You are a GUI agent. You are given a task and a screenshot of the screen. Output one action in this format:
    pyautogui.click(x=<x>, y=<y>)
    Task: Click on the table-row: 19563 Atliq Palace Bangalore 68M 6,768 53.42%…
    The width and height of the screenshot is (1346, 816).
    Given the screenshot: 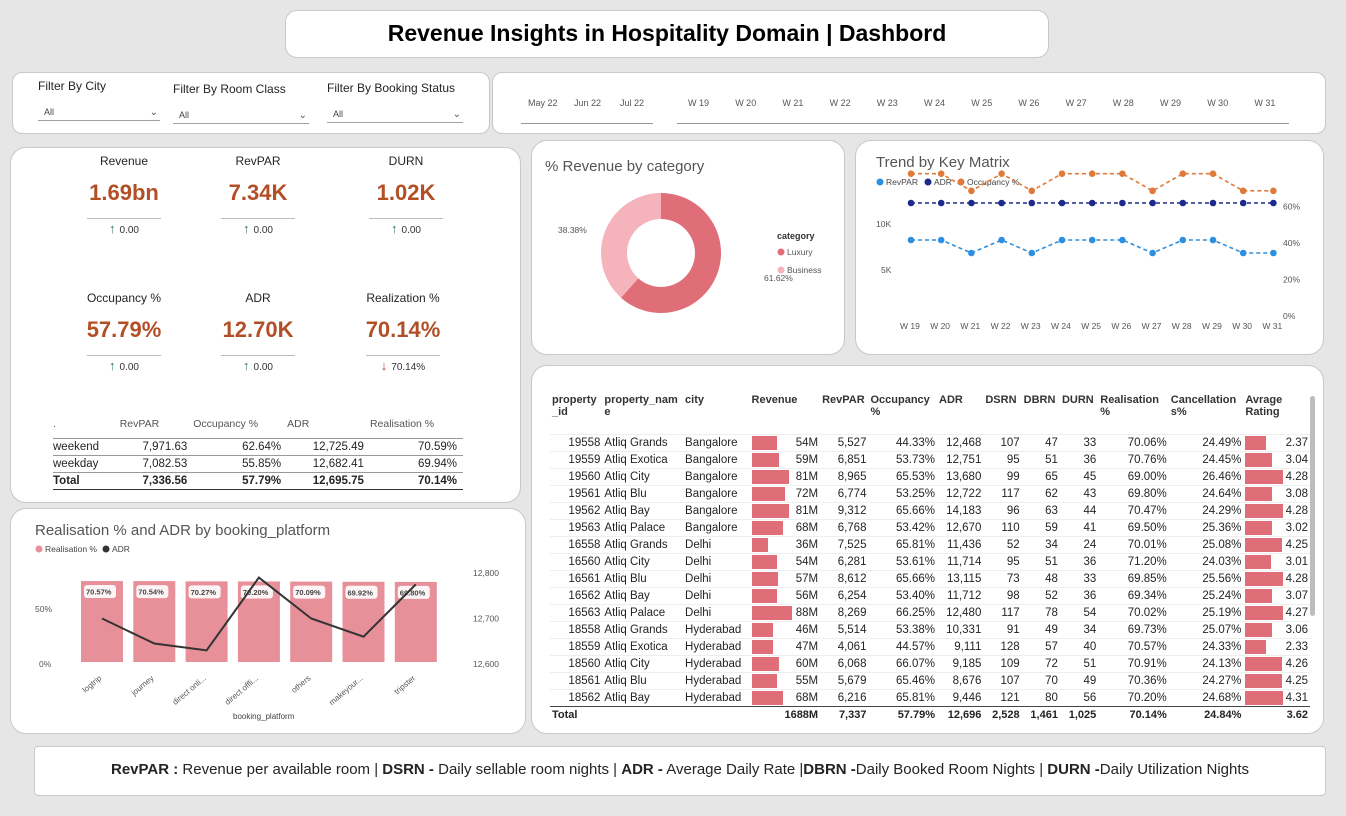 What is the action you would take?
    pyautogui.click(x=930, y=527)
    